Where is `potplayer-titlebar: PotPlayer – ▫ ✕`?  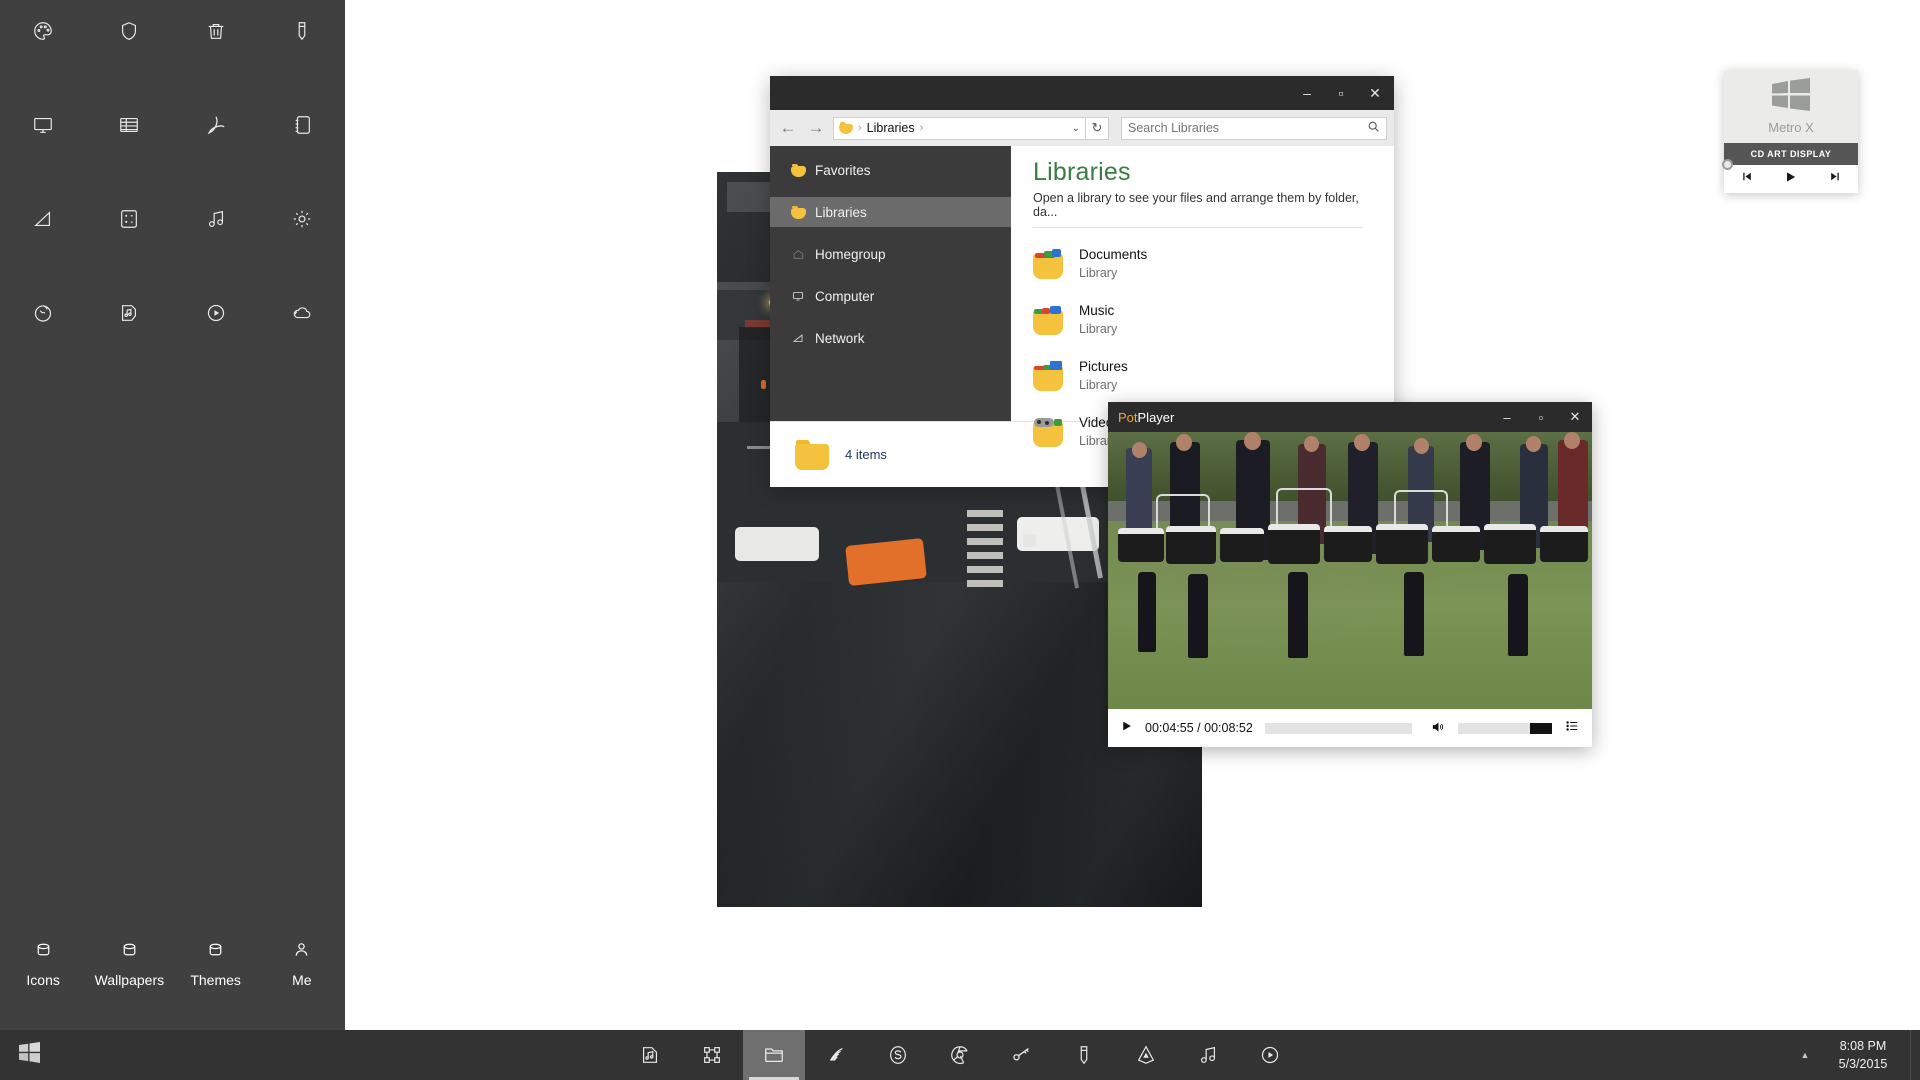
potplayer-titlebar: PotPlayer – ▫ ✕ is located at coordinates (1350, 417).